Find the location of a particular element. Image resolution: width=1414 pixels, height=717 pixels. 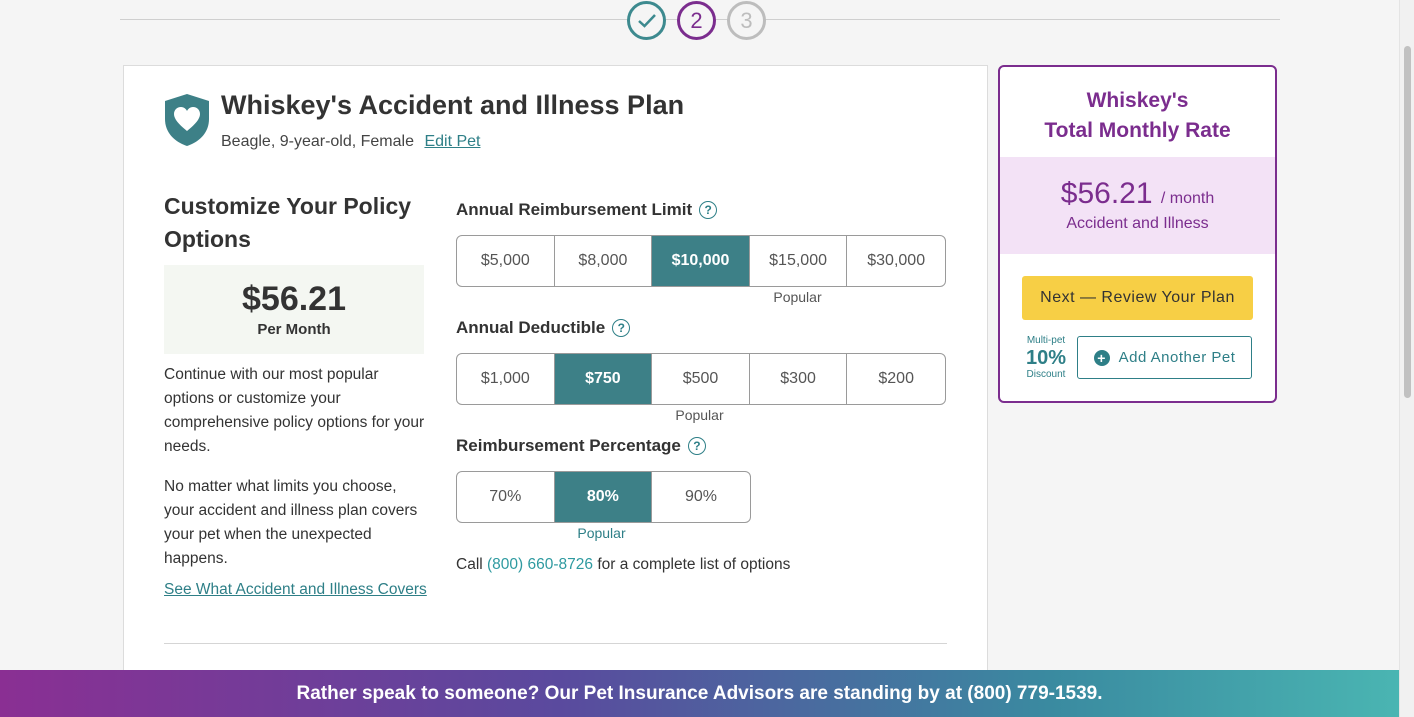

summary-price-band: $56.21 / month Accident and Illness is located at coordinates (1137, 205).